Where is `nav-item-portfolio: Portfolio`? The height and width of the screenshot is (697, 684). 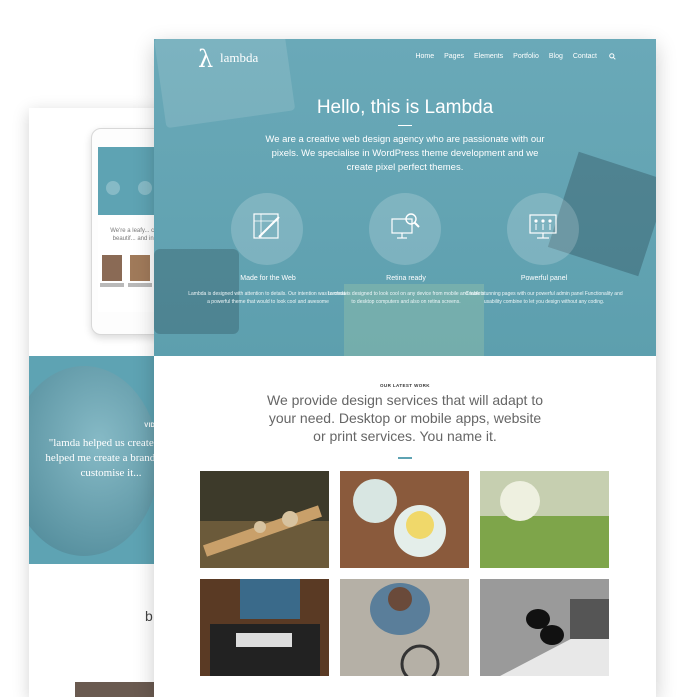
nav-item-portfolio: Portfolio is located at coordinates (526, 56).